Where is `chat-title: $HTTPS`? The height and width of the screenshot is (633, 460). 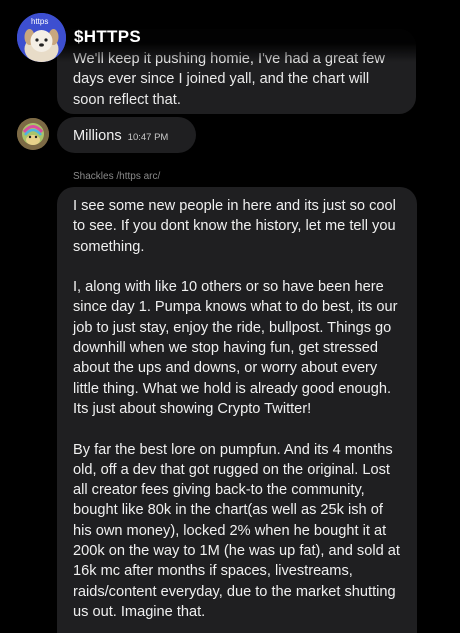 chat-title: $HTTPS is located at coordinates (107, 36).